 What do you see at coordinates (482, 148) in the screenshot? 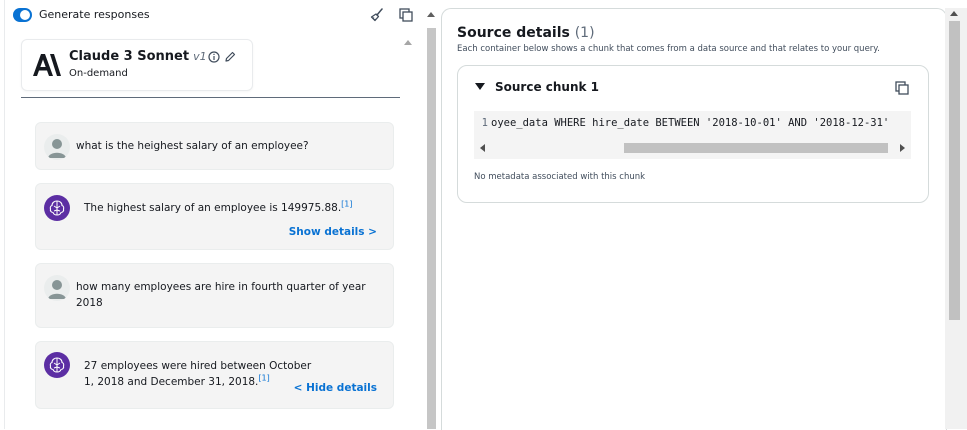
I see `scroll-left-icon` at bounding box center [482, 148].